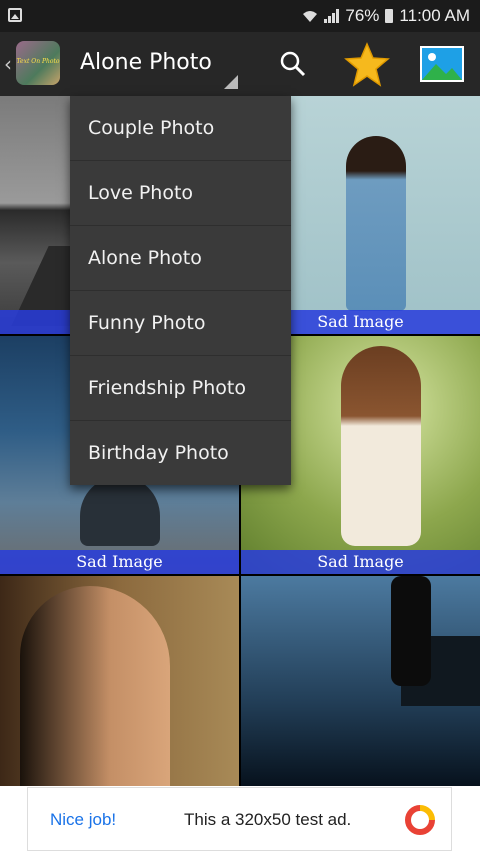 This screenshot has height=853, width=480. What do you see at coordinates (180, 258) in the screenshot?
I see `menu-item-alone-photo: Alone Photo` at bounding box center [180, 258].